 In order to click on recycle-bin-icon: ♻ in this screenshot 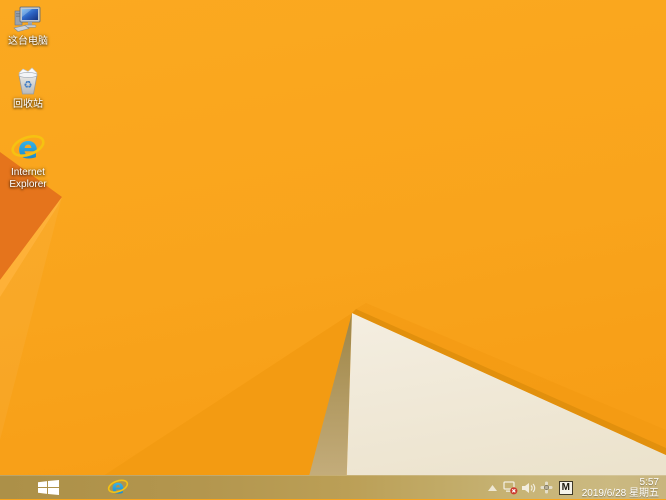, I will do `click(28, 81)`.